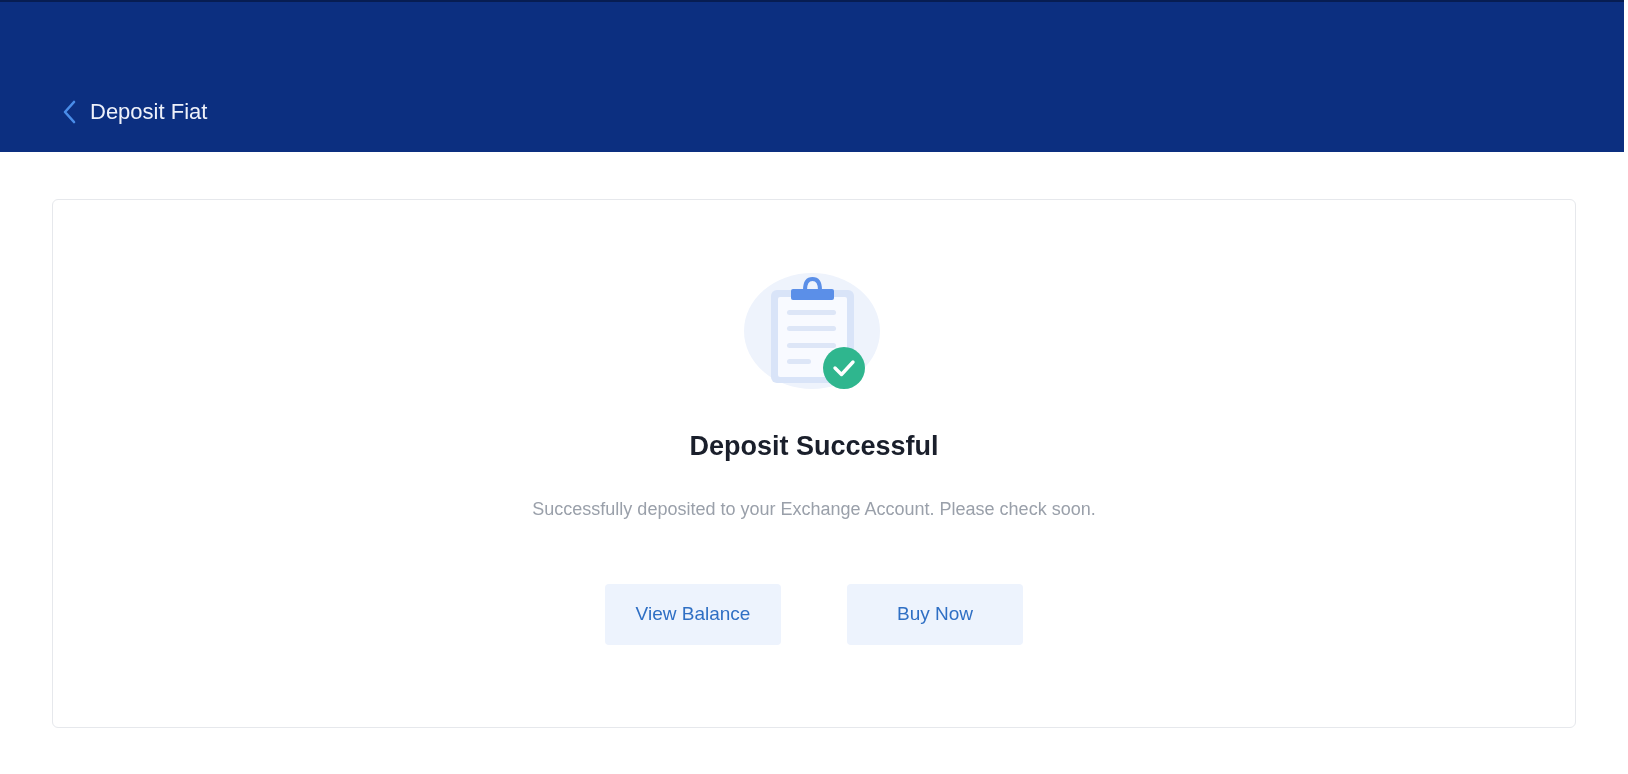 The height and width of the screenshot is (774, 1628). I want to click on action-button: View Balance, so click(693, 614).